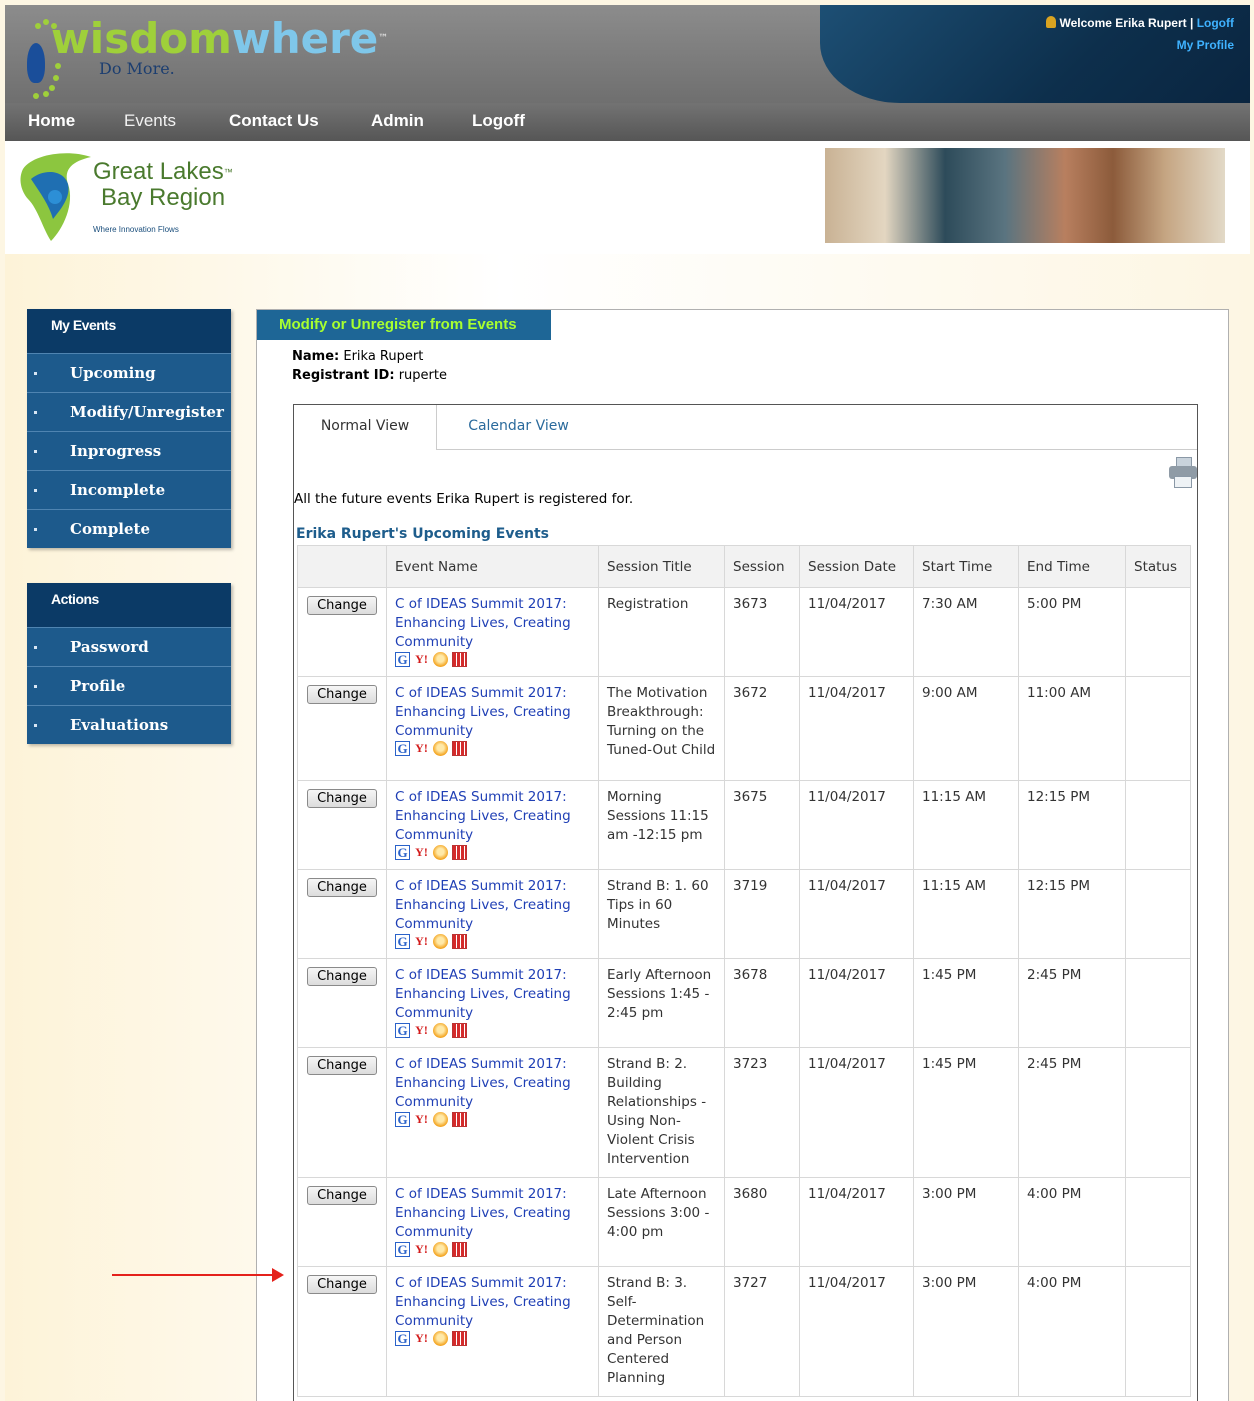  Describe the element at coordinates (762, 1112) in the screenshot. I see `session-cell: 3723` at that location.